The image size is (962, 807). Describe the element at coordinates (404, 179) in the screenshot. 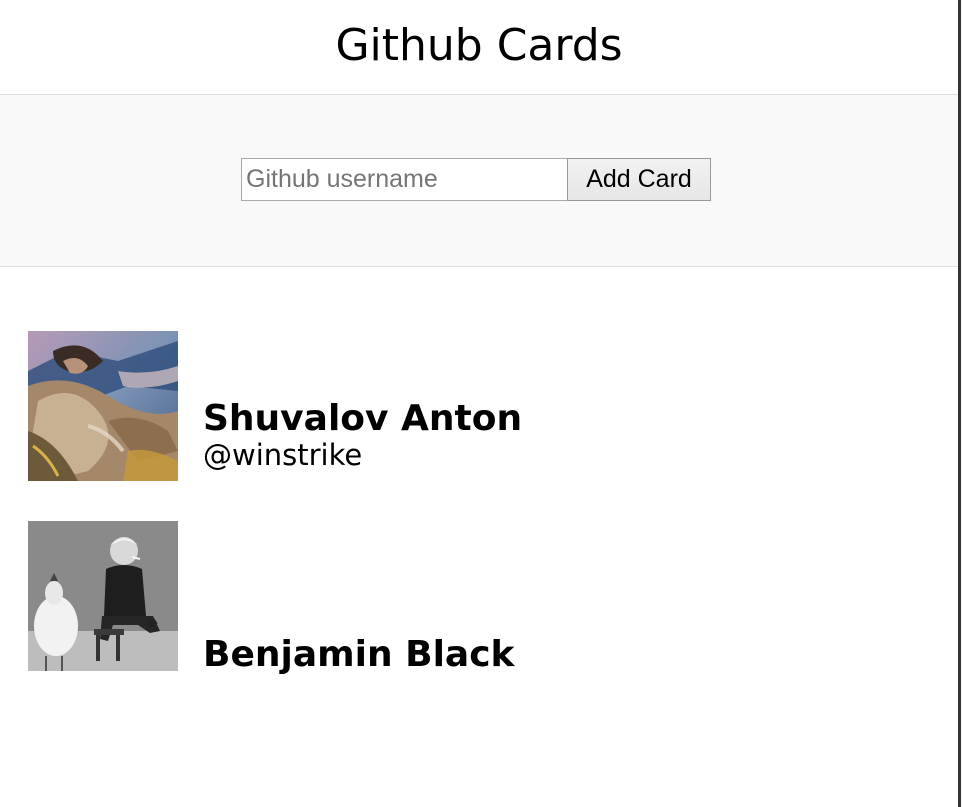

I see `username-input` at that location.